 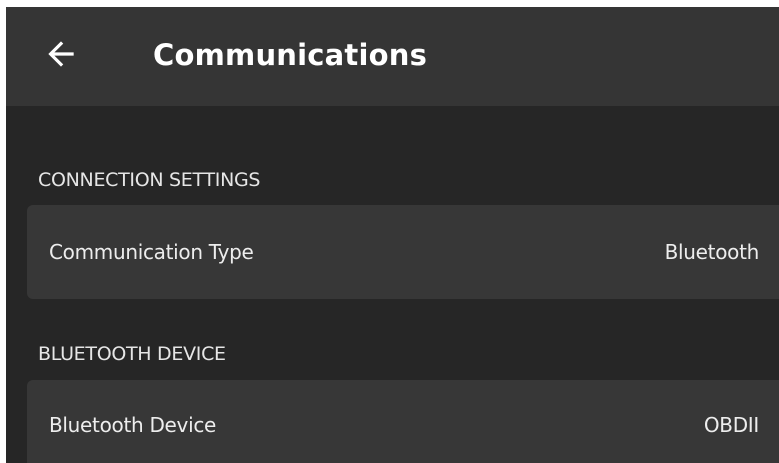 What do you see at coordinates (133, 425) in the screenshot?
I see `bluetooth-device-label: Bluetooth Device` at bounding box center [133, 425].